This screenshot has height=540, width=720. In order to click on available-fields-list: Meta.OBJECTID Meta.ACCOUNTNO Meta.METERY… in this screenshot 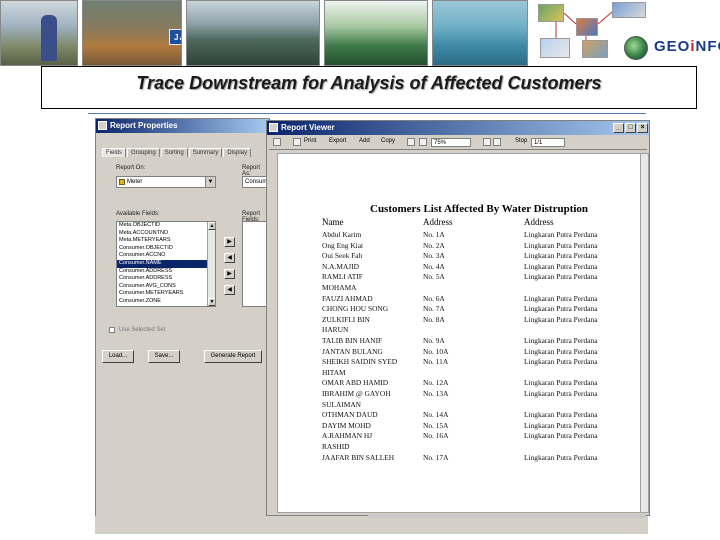, I will do `click(166, 264)`.